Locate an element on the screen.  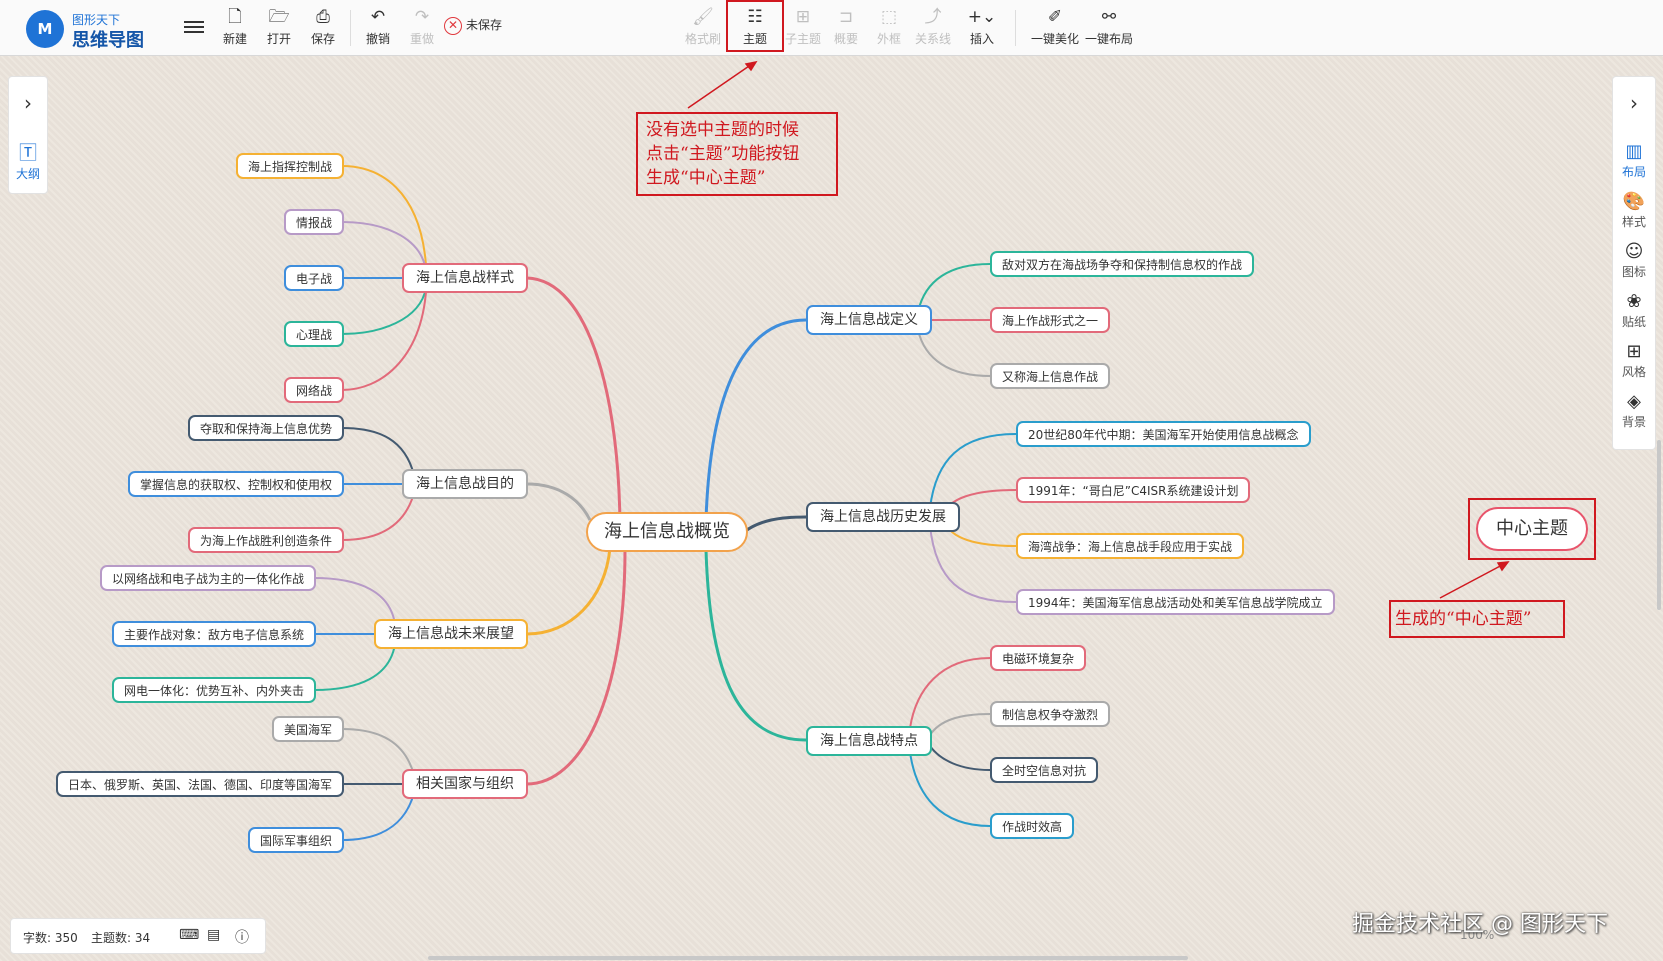
new-file-icon: 🗋 is located at coordinates (235, 17).